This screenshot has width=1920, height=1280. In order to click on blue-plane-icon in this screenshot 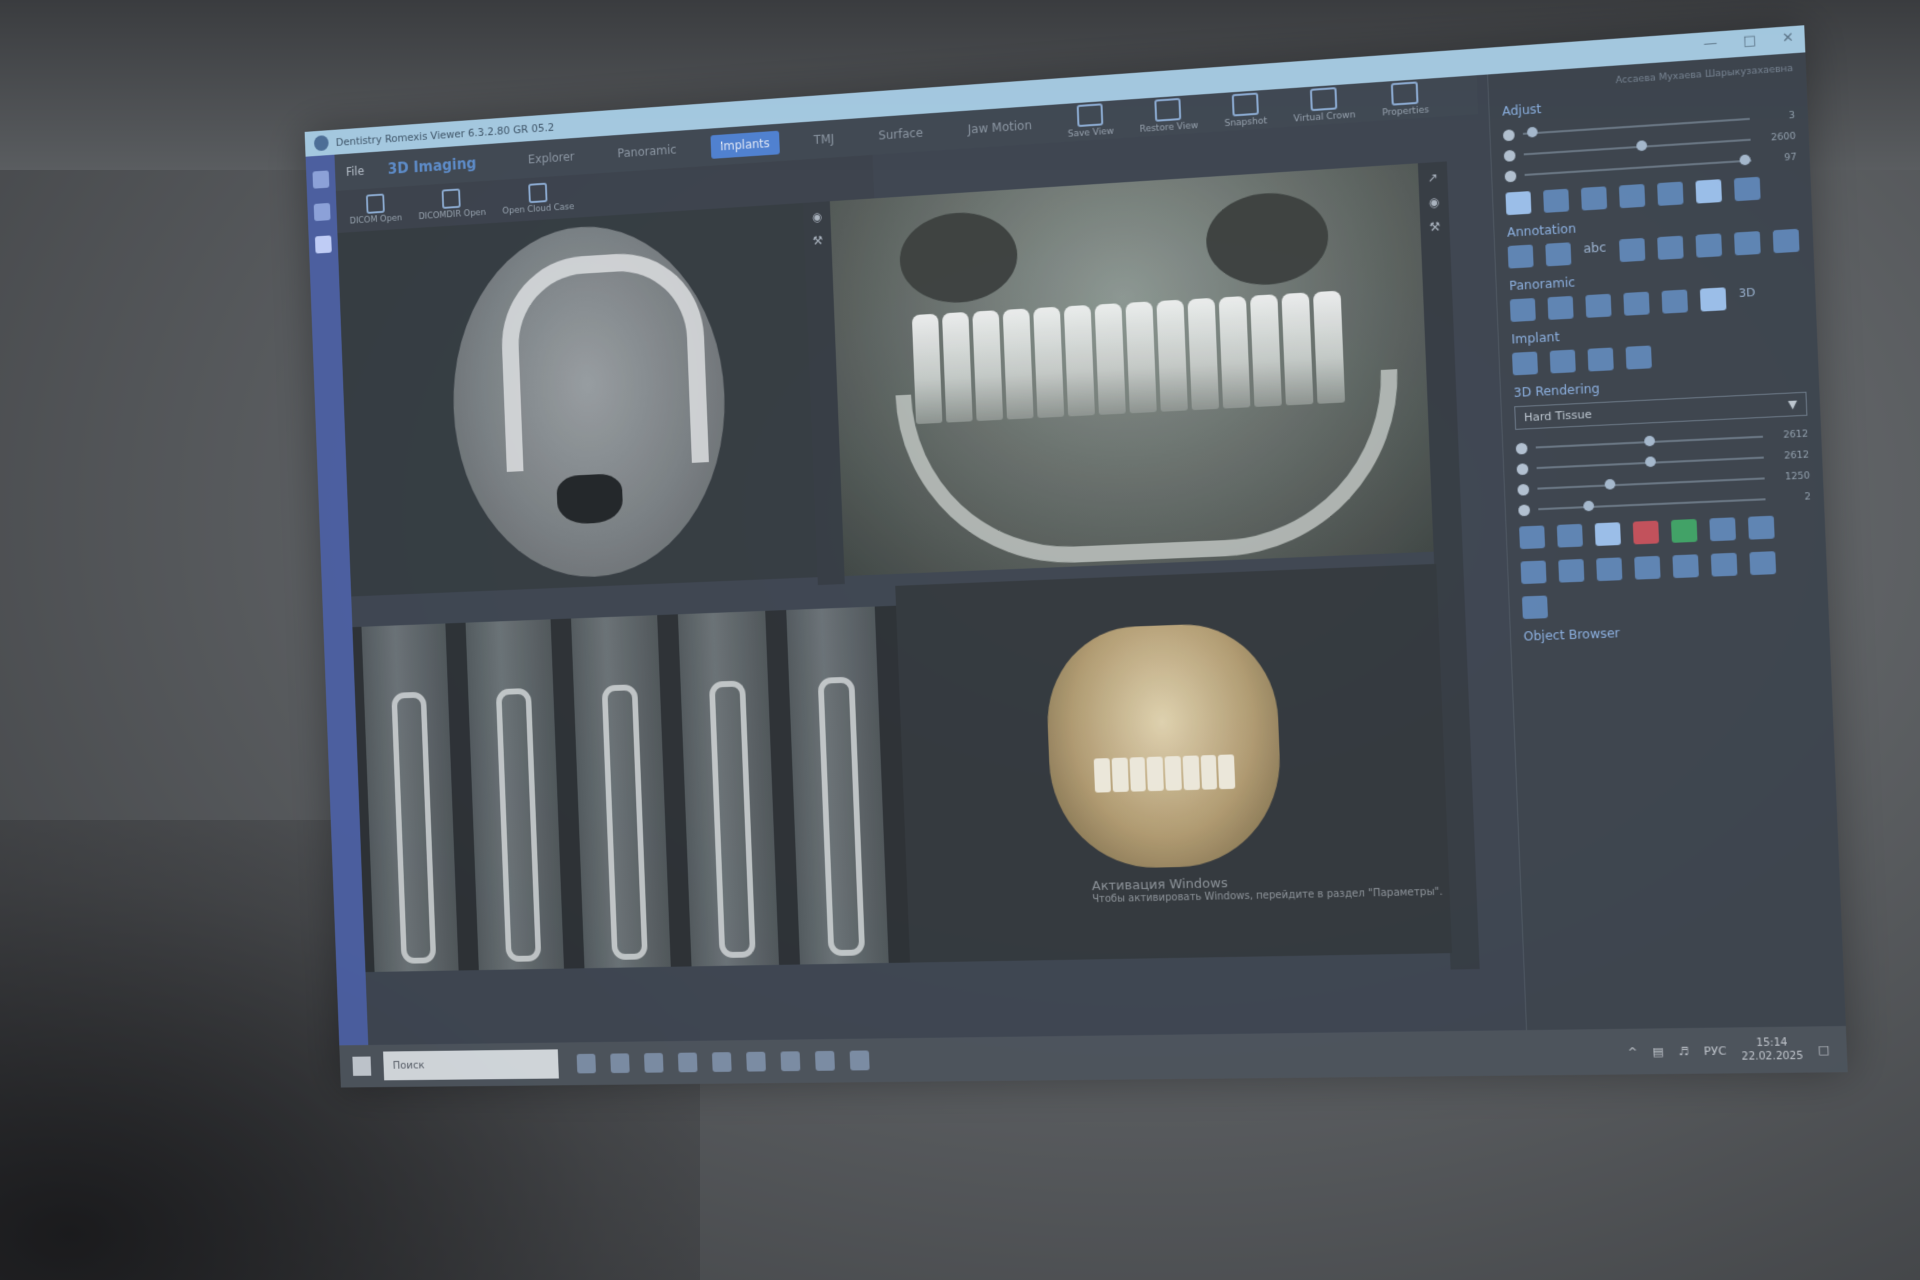, I will do `click(1722, 529)`.